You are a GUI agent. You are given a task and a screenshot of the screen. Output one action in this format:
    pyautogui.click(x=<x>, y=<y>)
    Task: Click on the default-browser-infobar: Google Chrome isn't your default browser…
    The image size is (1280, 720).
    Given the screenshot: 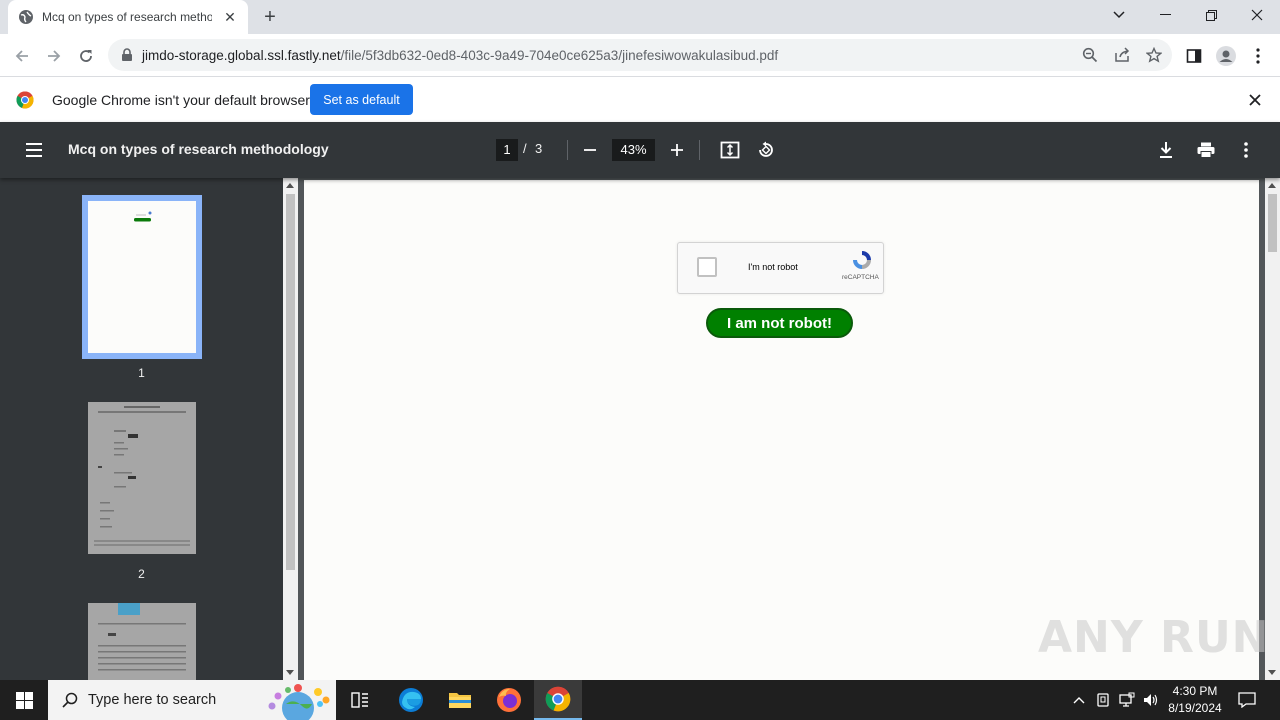 What is the action you would take?
    pyautogui.click(x=640, y=99)
    